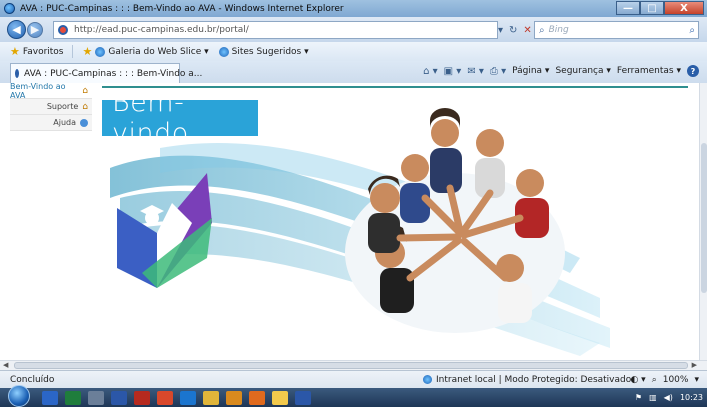 This screenshot has width=707, height=407. I want to click on menu-item-label: Bem-Vindo ao AVA, so click(38, 91).